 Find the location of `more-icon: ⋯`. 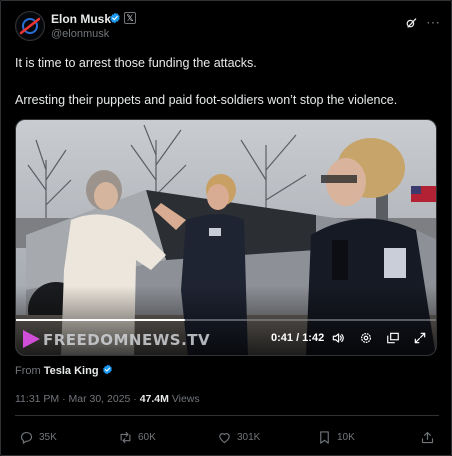

more-icon: ⋯ is located at coordinates (433, 22).